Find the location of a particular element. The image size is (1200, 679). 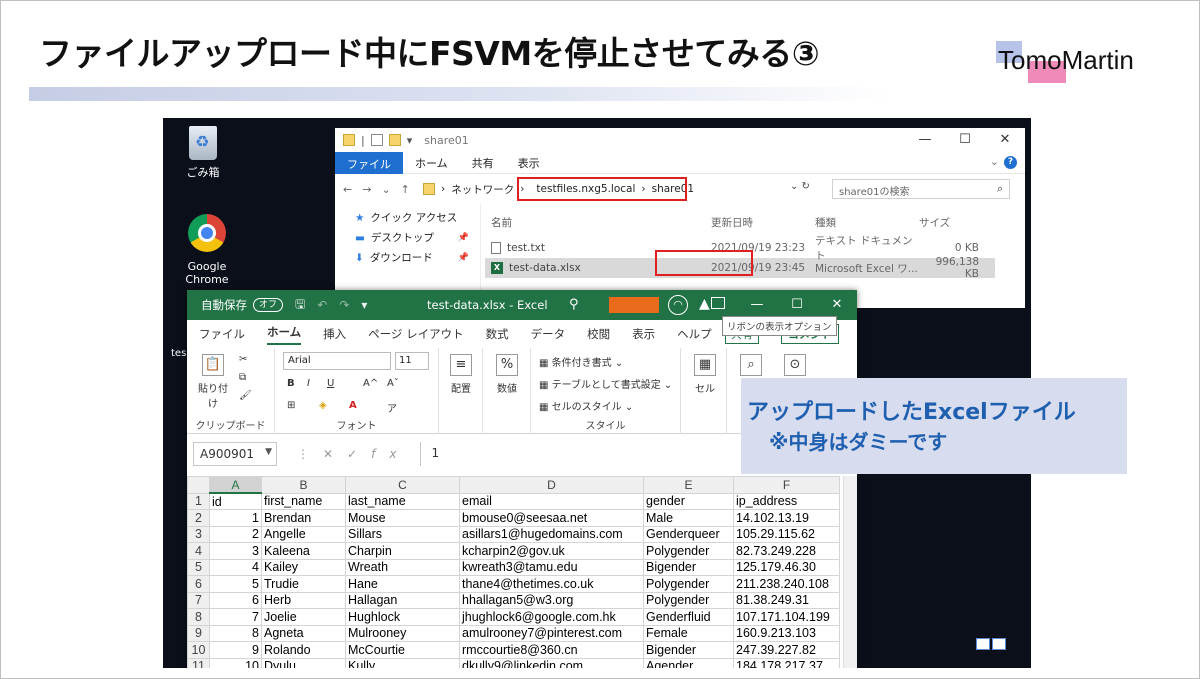

cell: 4 is located at coordinates (235, 567).